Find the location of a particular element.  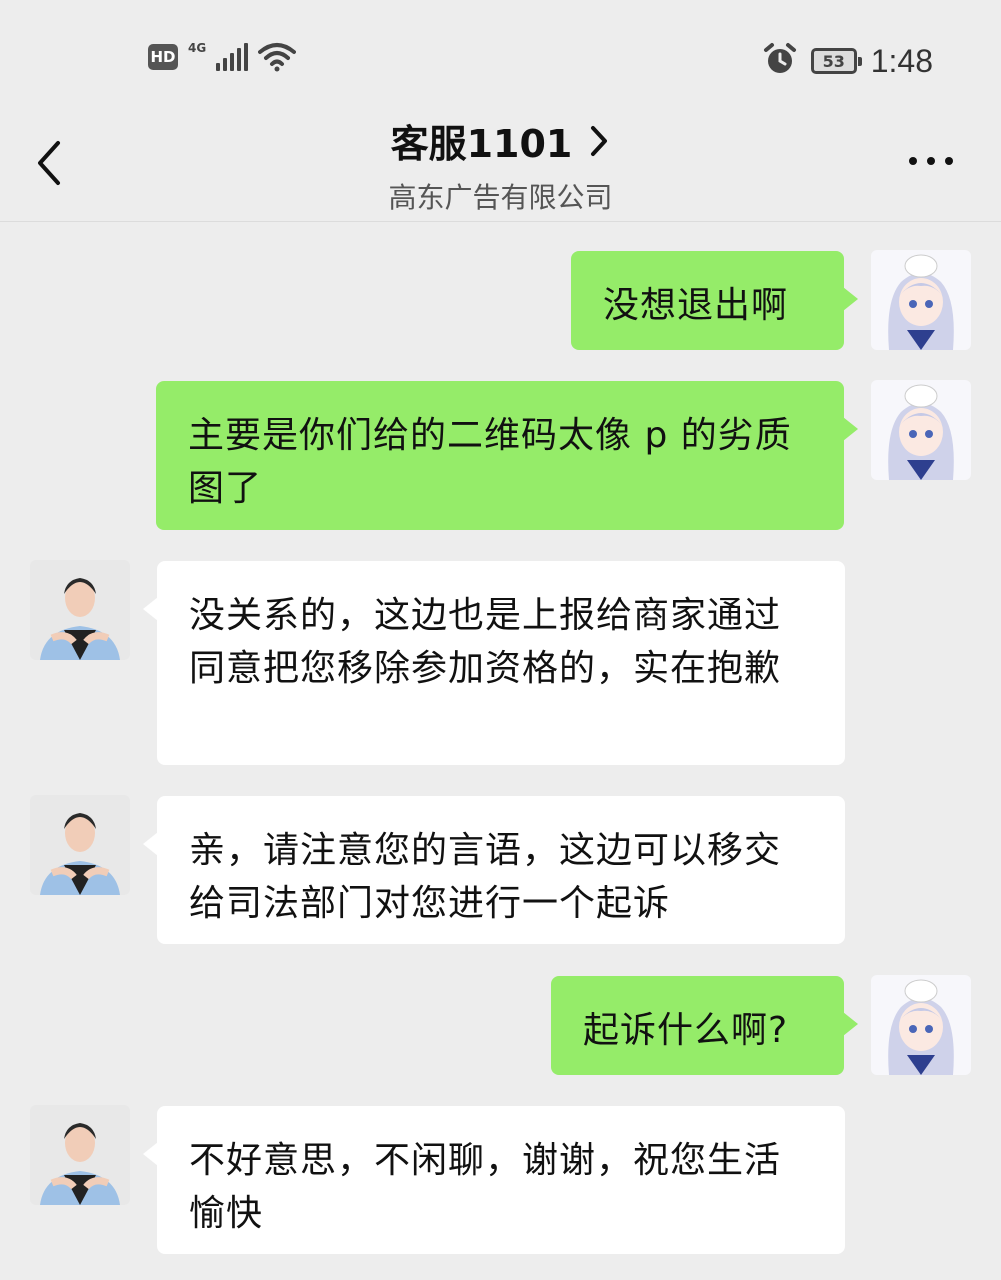

chat-header: 客服1101 高东广告有限公司 is located at coordinates (500, 163).